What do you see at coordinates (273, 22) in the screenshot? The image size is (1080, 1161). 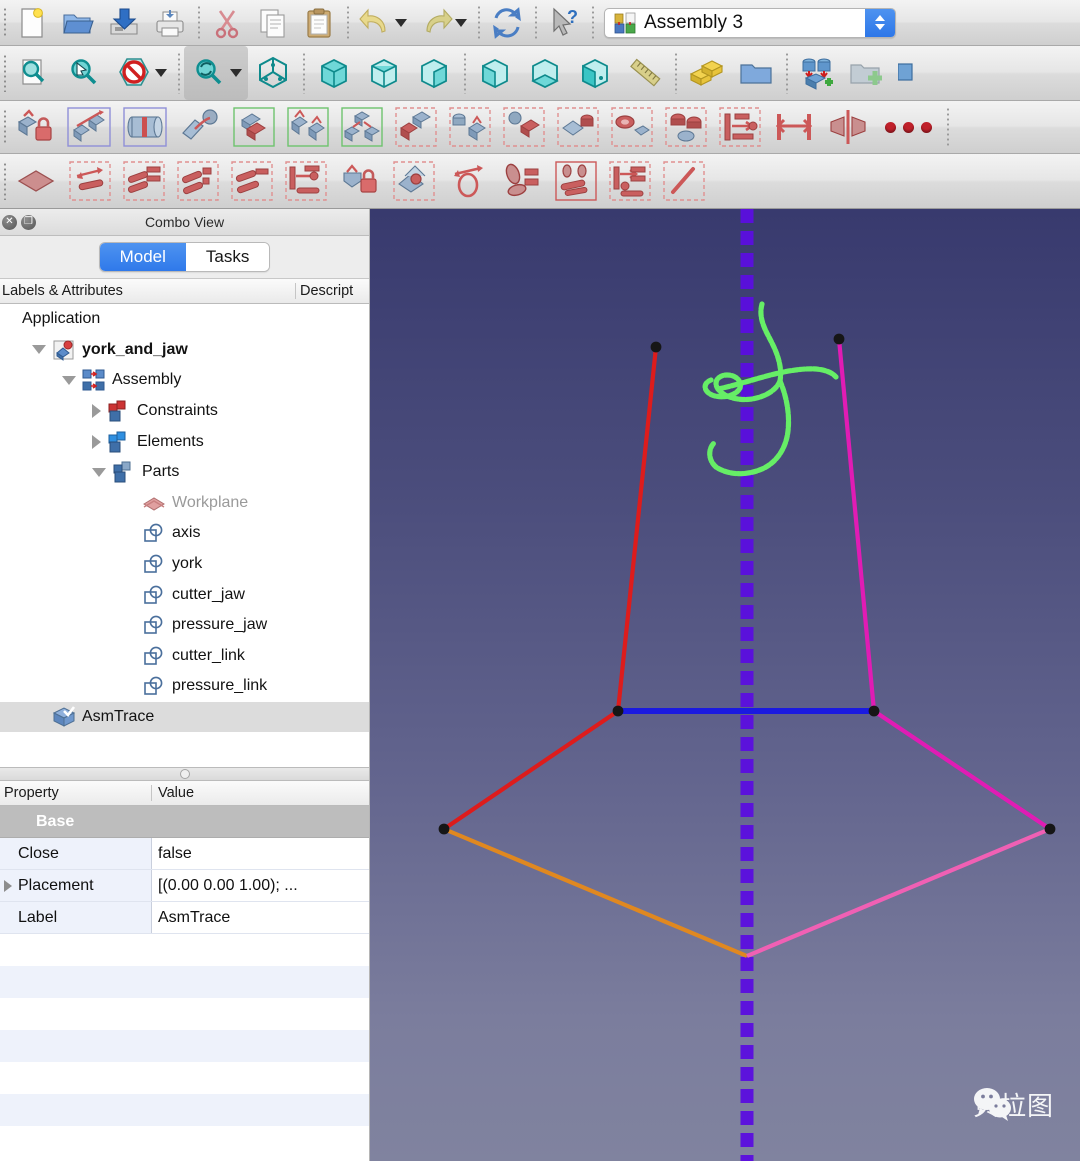 I see `copy-button` at bounding box center [273, 22].